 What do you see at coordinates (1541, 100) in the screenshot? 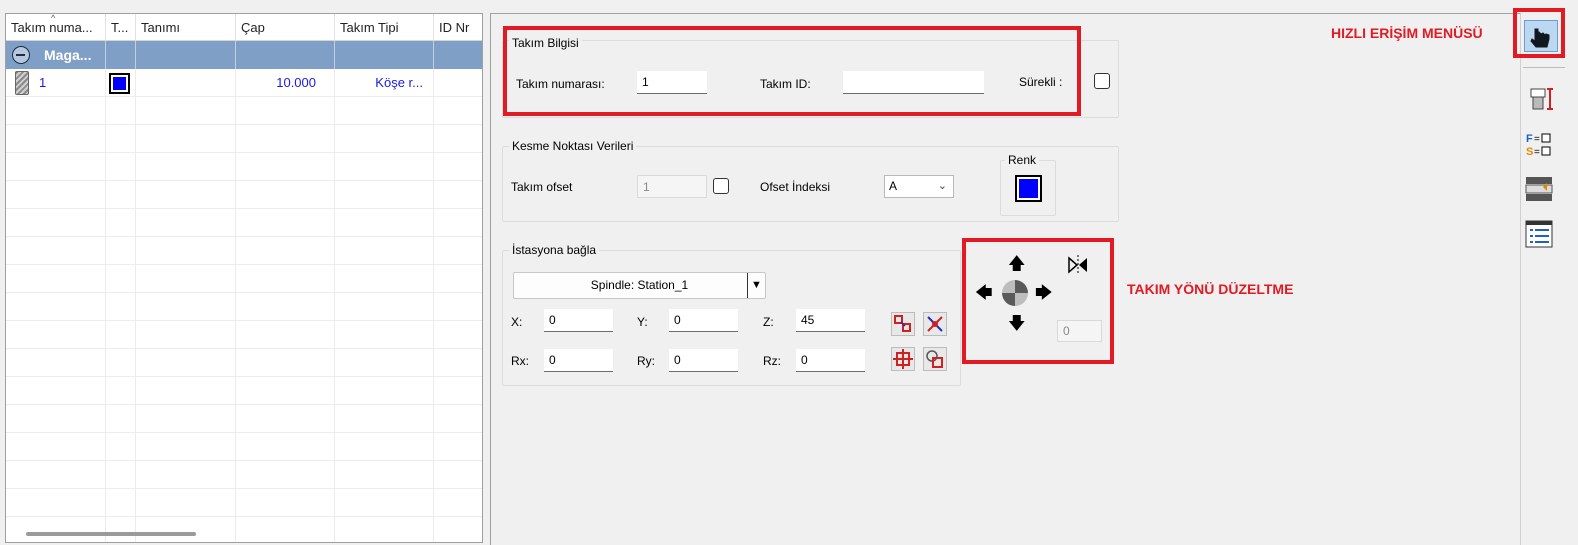
I see `tool-dimension-icon` at bounding box center [1541, 100].